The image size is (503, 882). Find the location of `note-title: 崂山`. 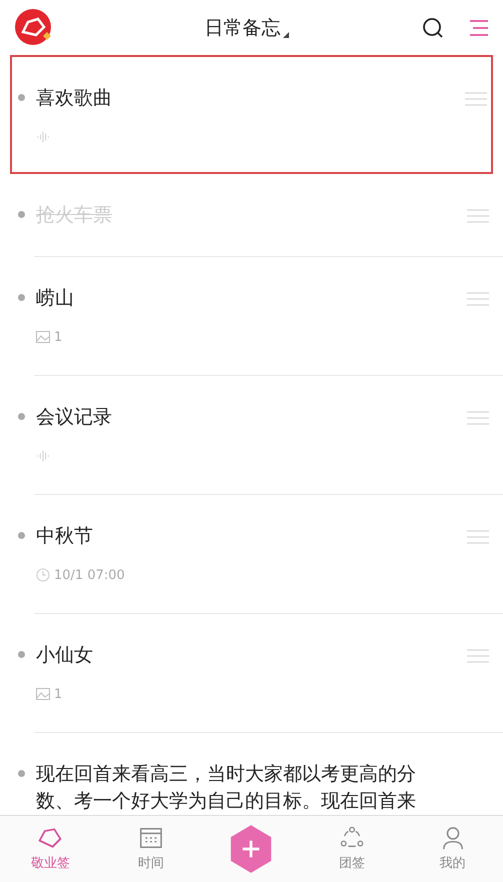

note-title: 崂山 is located at coordinates (230, 298).